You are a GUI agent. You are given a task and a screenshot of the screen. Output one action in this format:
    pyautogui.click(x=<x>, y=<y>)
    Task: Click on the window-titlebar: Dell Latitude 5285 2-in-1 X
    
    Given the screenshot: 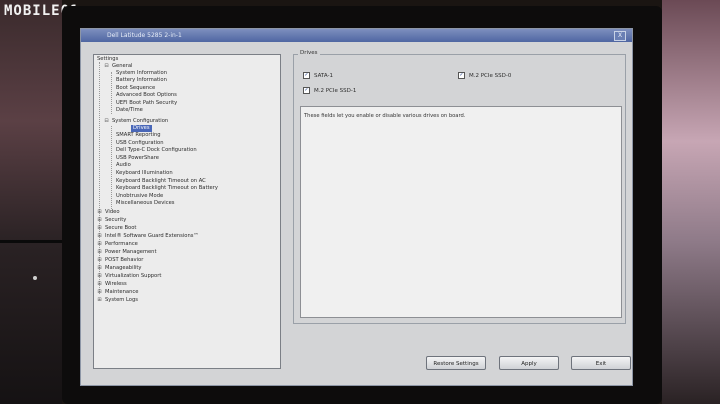 What is the action you would take?
    pyautogui.click(x=356, y=35)
    